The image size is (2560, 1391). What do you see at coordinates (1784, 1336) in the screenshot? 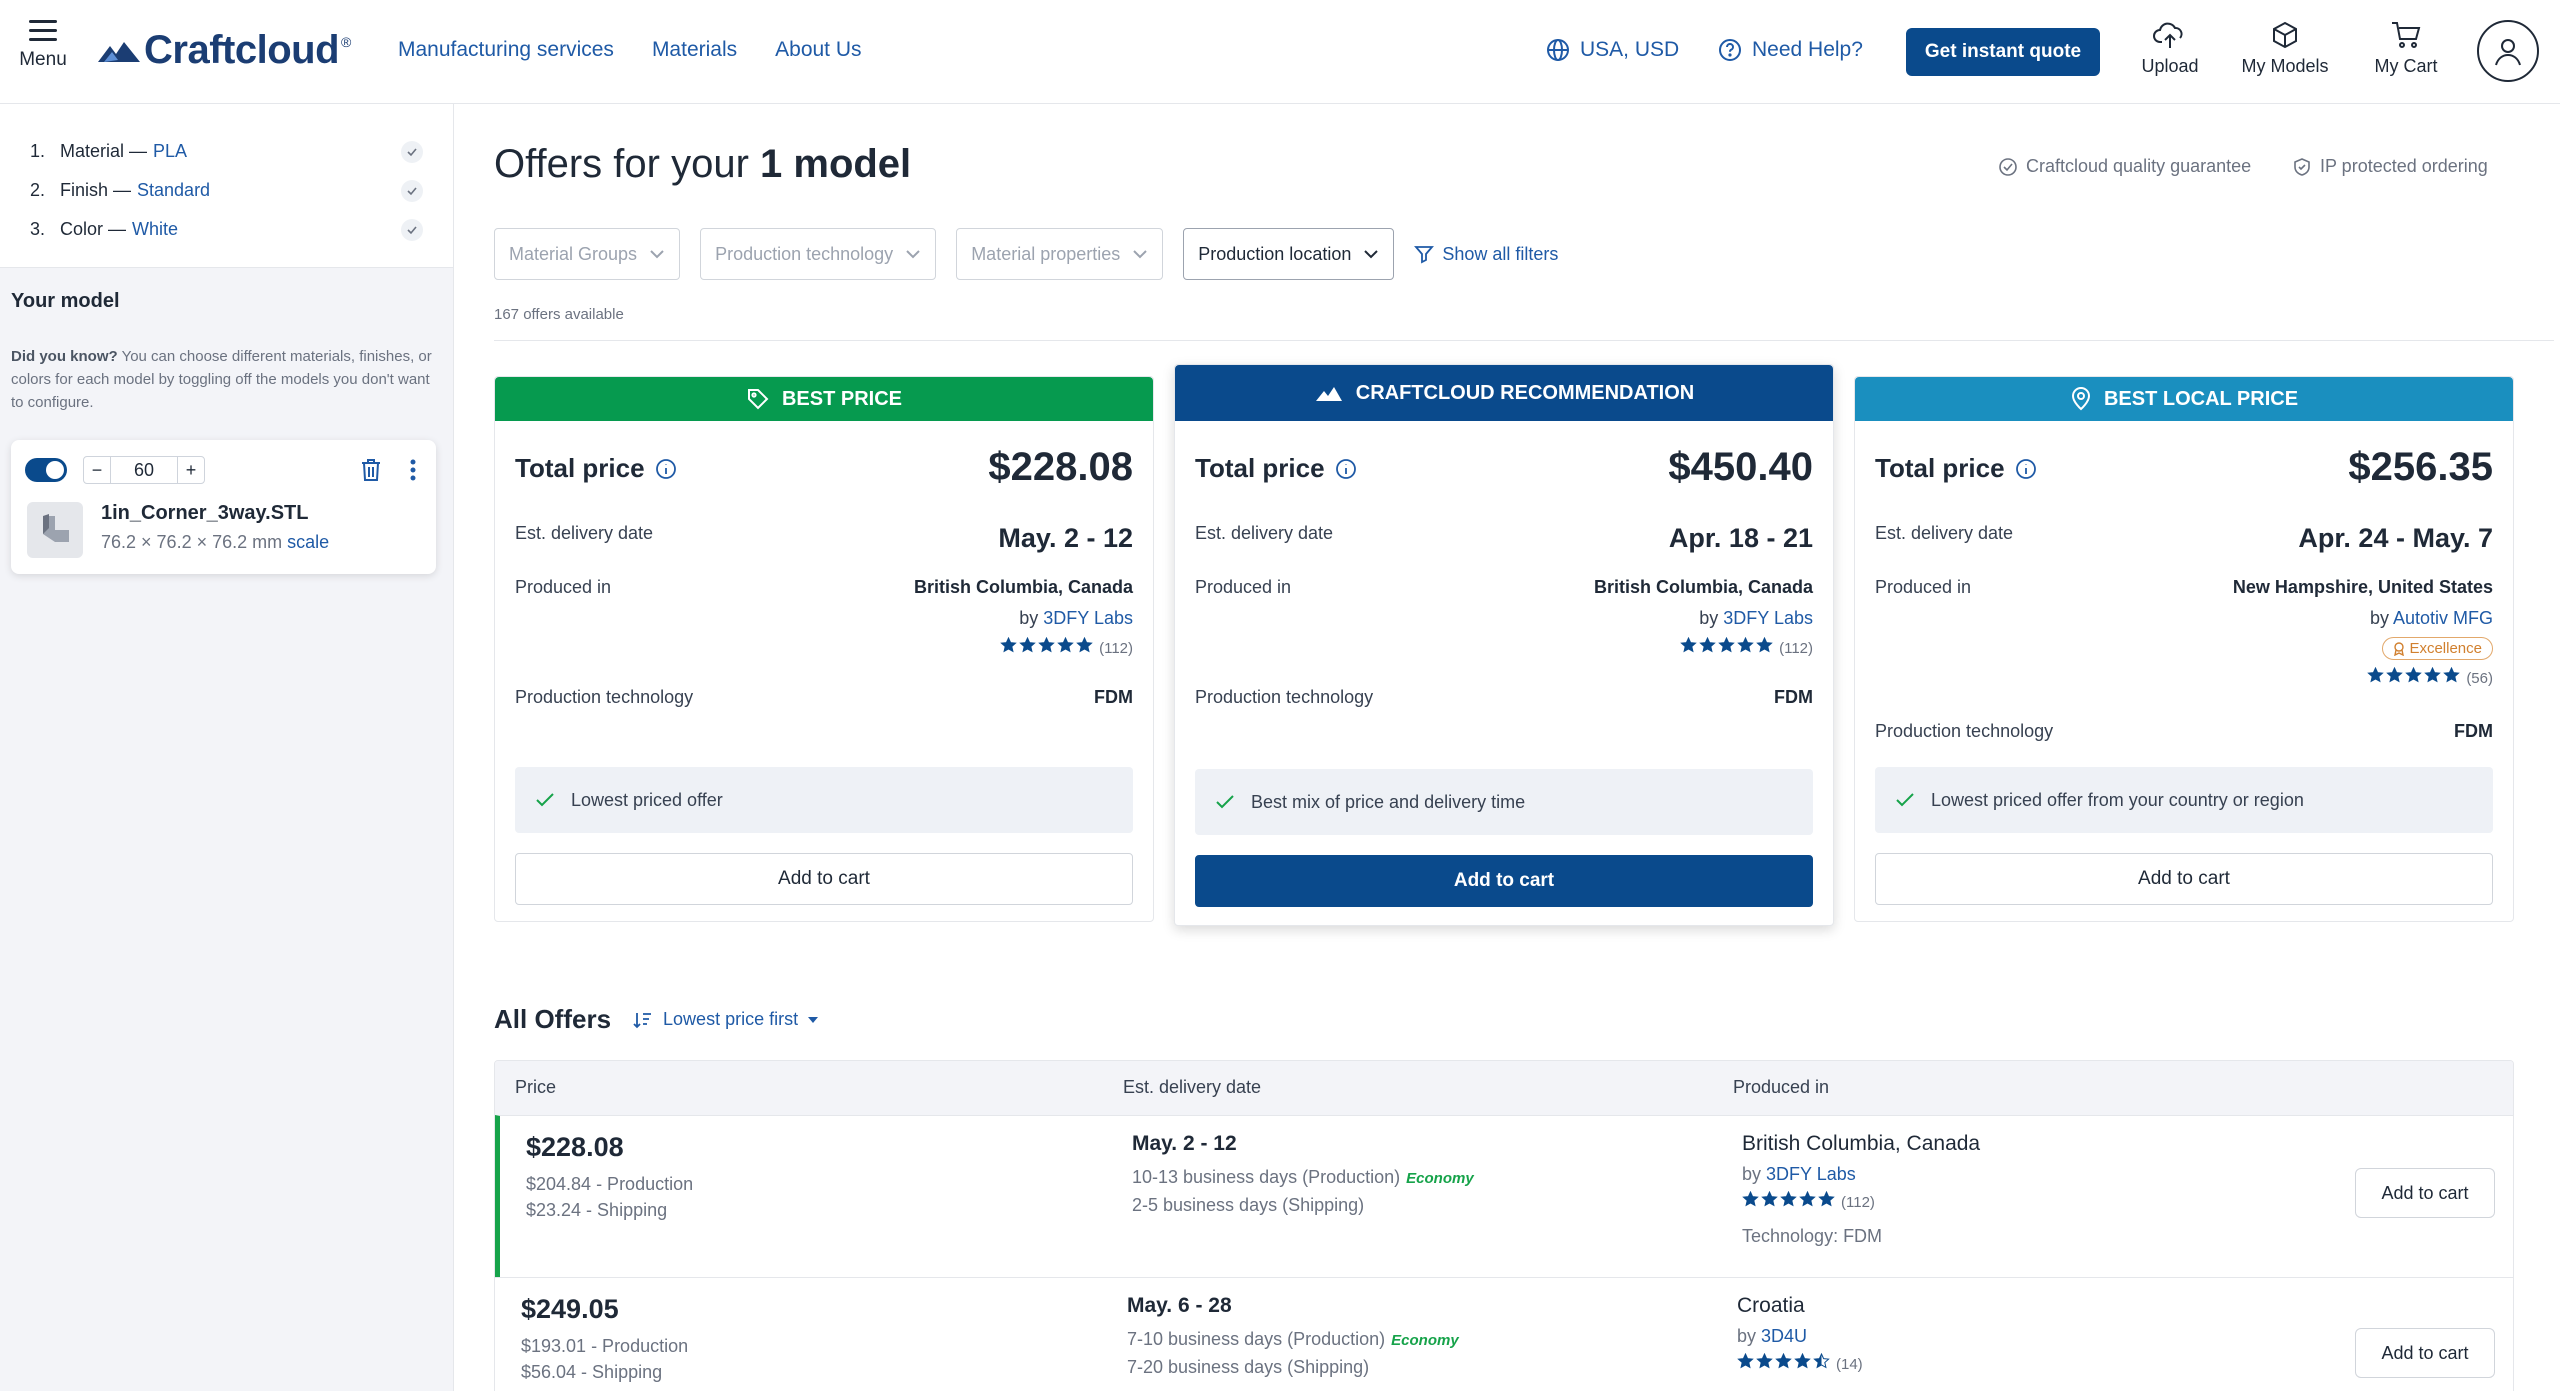
I see `vendor-link: 3D4U` at bounding box center [1784, 1336].